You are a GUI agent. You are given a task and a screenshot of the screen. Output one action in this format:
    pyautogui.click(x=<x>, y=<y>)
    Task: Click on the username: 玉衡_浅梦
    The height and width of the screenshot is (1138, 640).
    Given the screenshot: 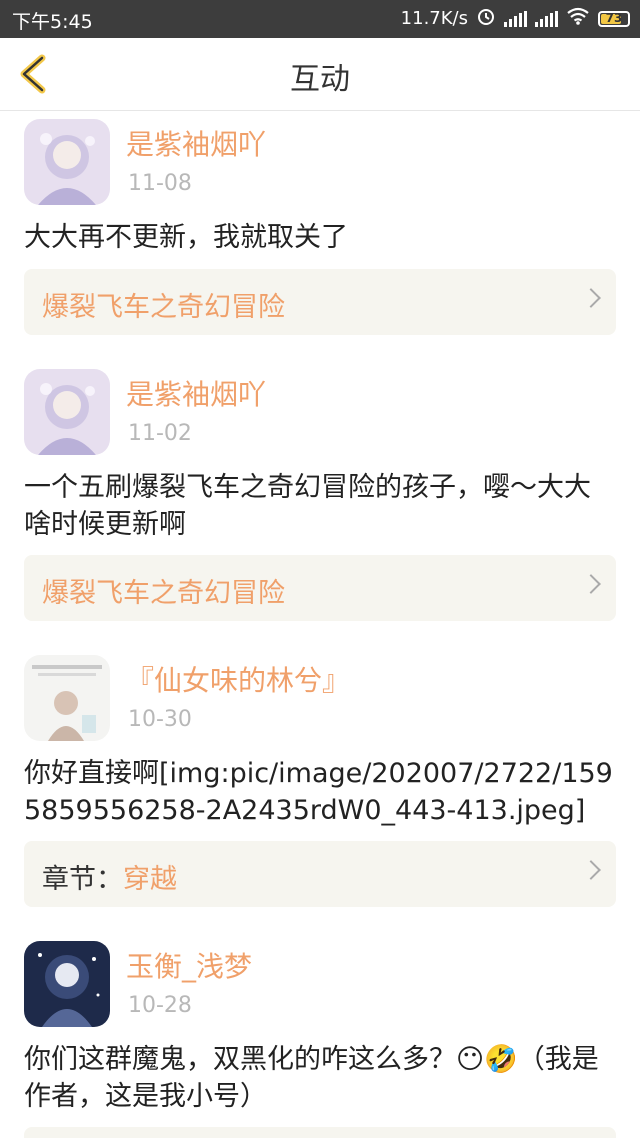 What is the action you would take?
    pyautogui.click(x=189, y=965)
    